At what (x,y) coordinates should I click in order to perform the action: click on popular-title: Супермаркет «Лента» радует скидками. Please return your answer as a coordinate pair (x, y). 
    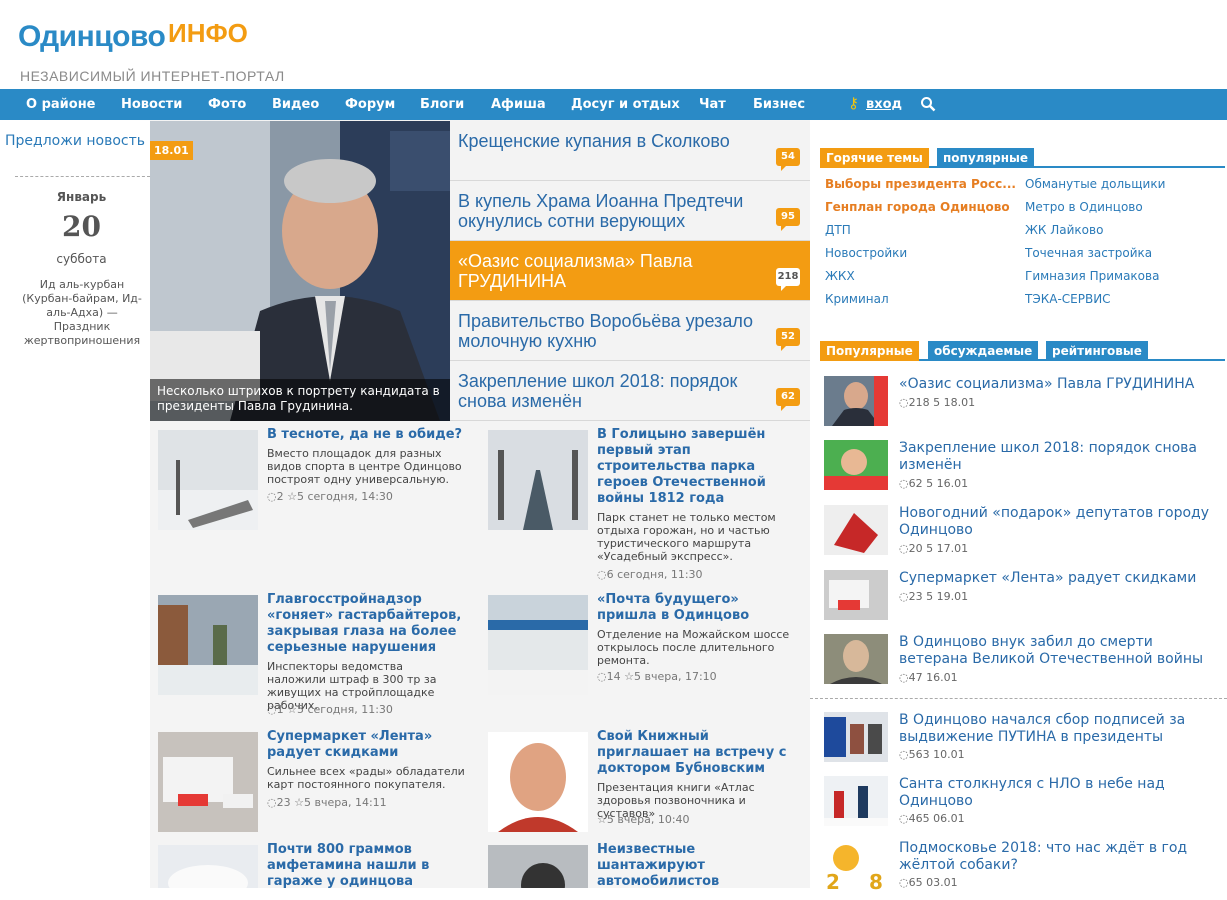
    Looking at the image, I should click on (1061, 578).